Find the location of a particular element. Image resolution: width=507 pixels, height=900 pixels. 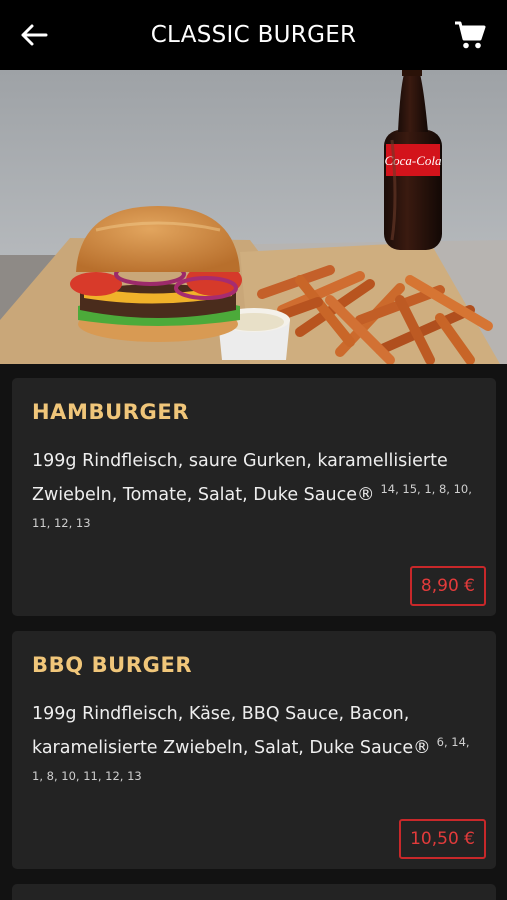

page-title: CLASSIC BURGER is located at coordinates (253, 35).